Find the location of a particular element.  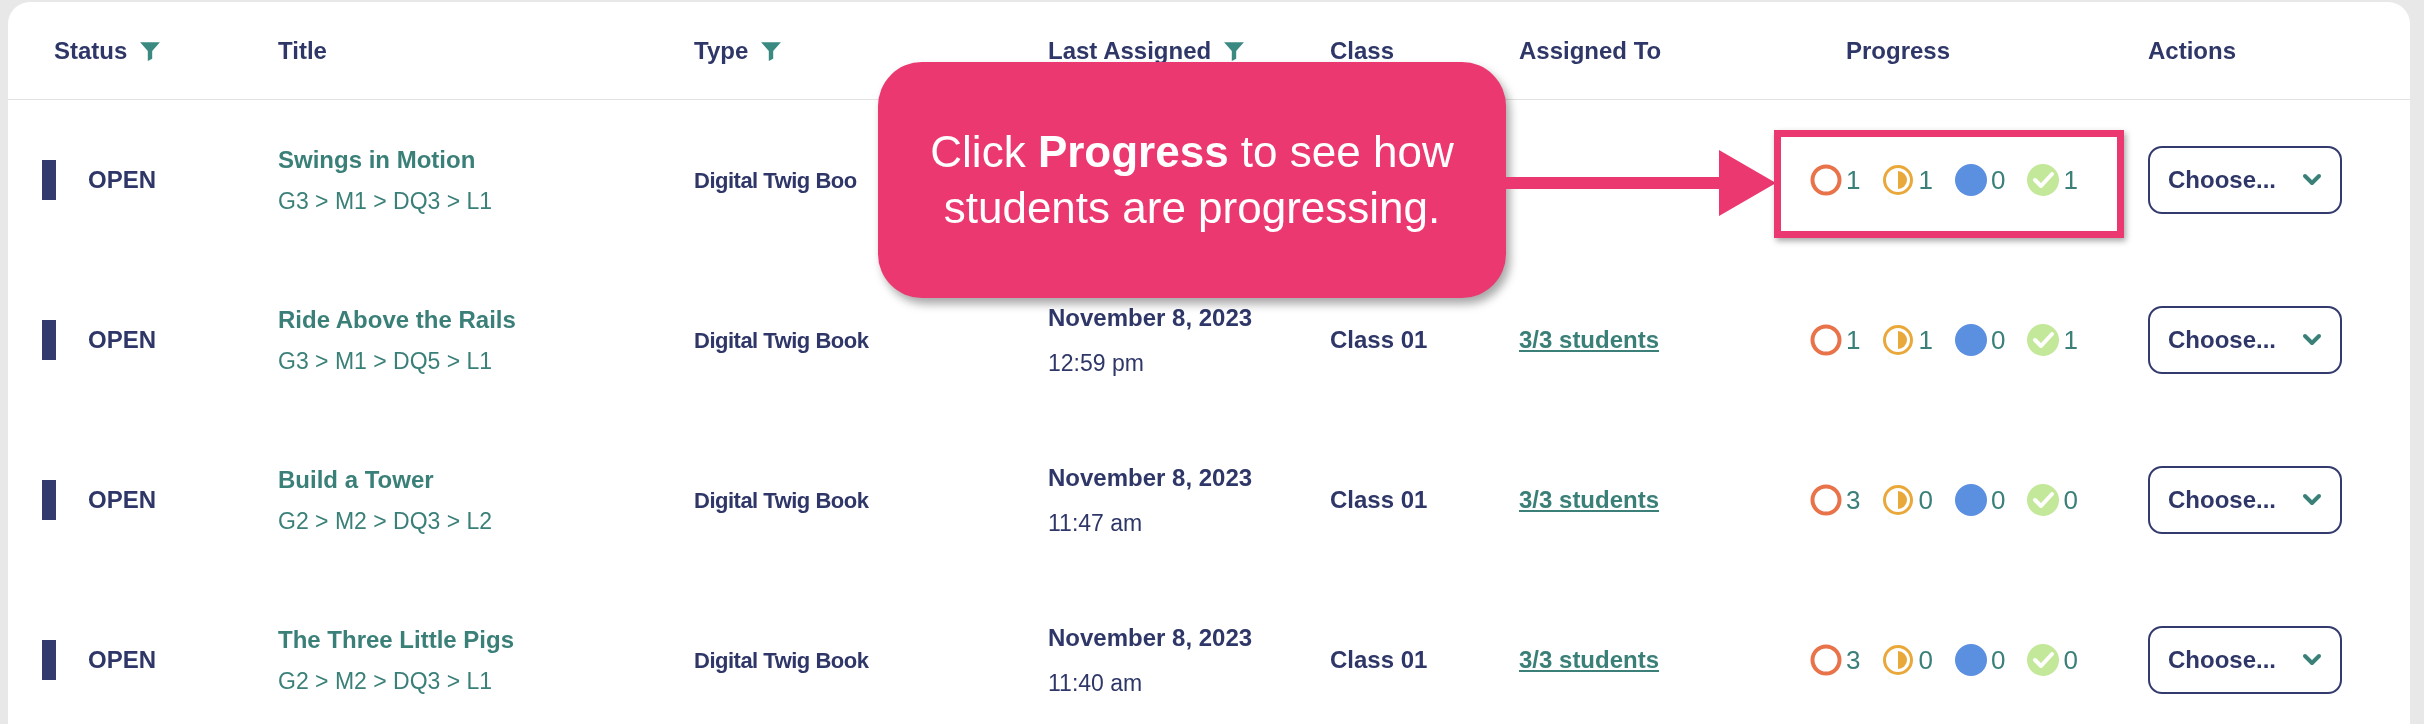

lesson-path: G3 > M1 > DQ5 > L1 is located at coordinates (386, 361).